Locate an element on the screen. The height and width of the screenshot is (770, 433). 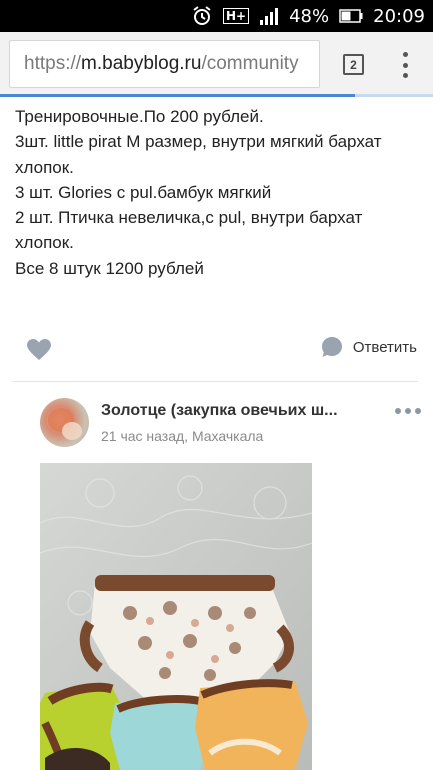
comment-time: 21 час назад is located at coordinates (143, 436).